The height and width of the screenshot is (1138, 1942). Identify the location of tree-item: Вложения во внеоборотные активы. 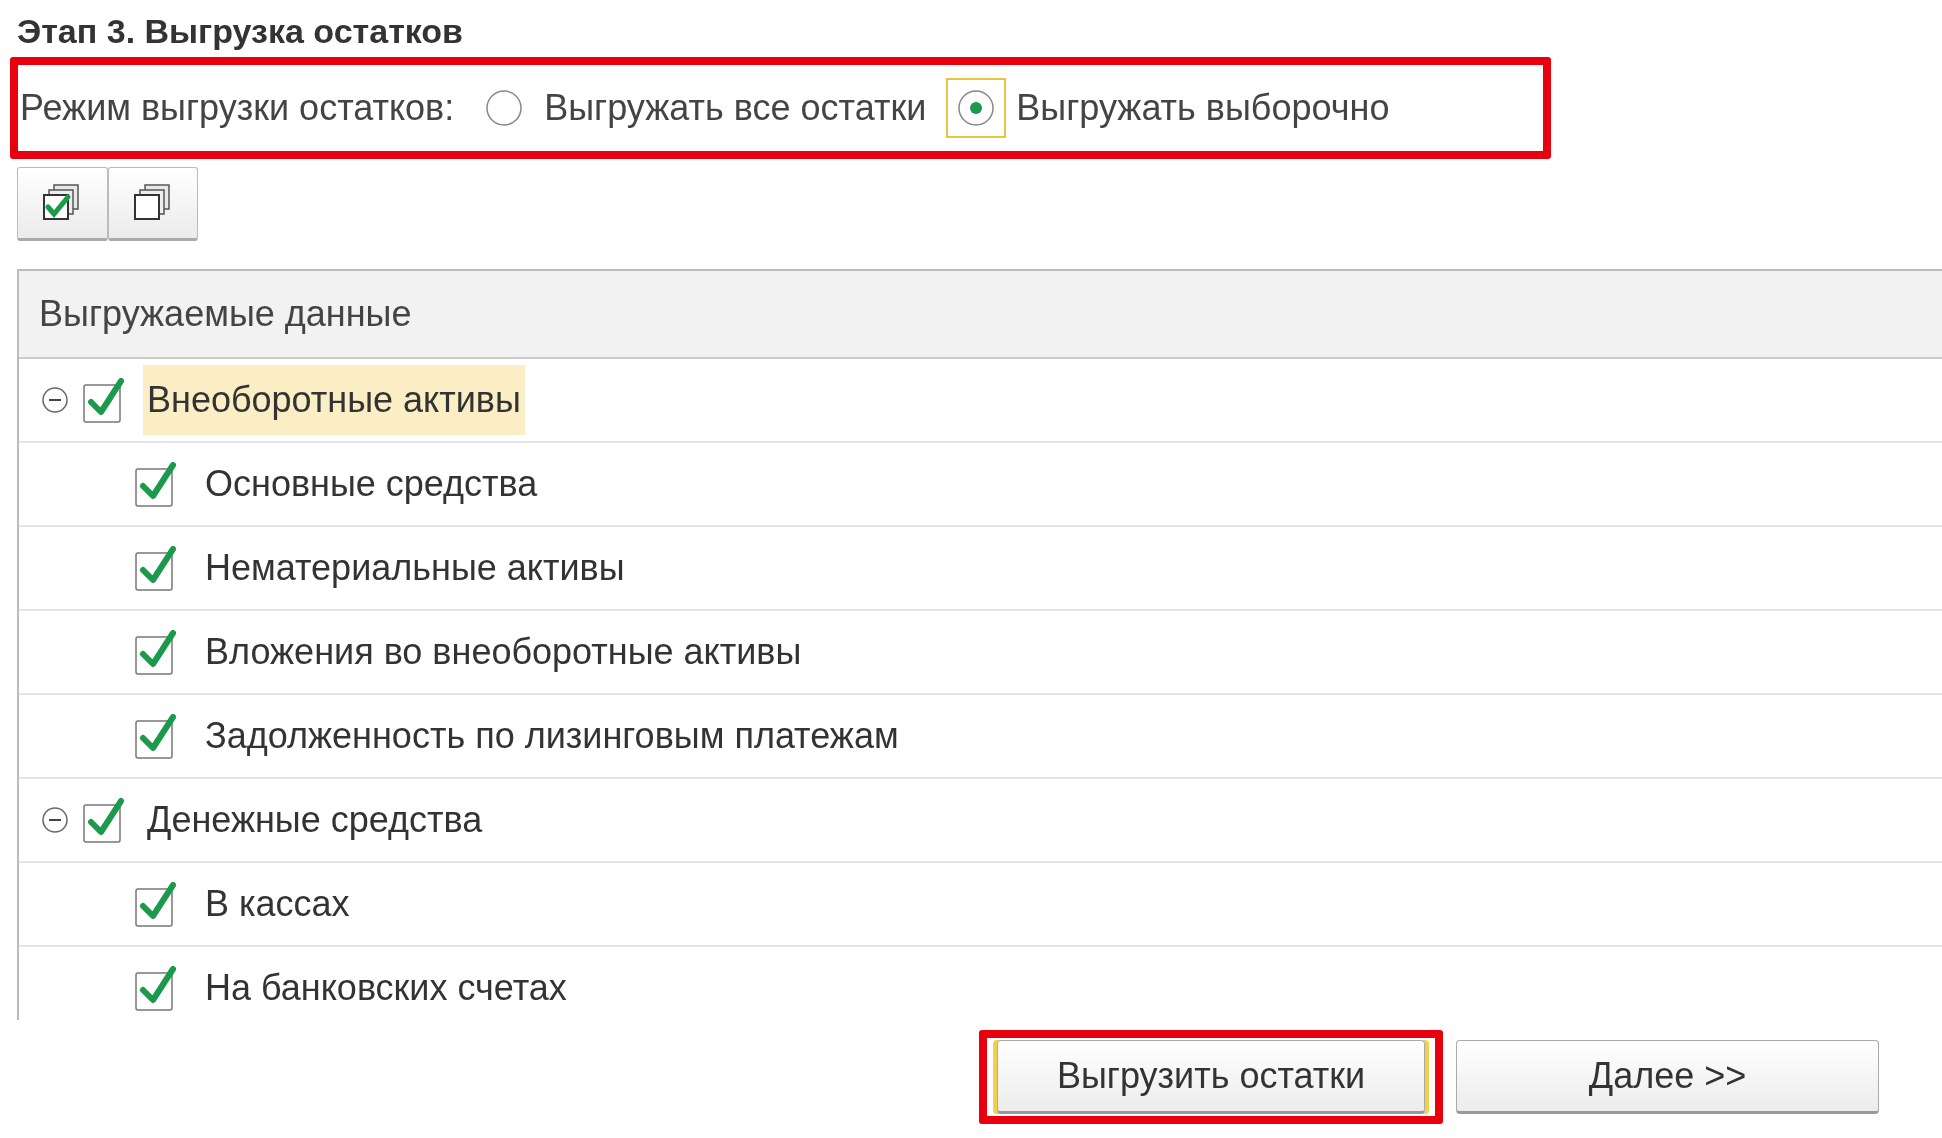
(503, 652).